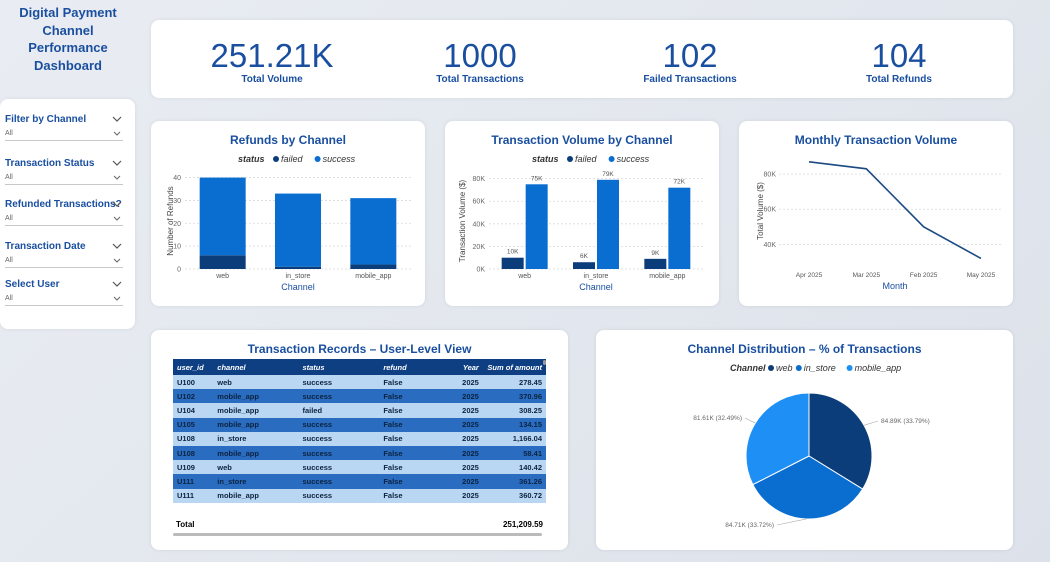 The height and width of the screenshot is (562, 1050). What do you see at coordinates (64, 254) in the screenshot?
I see `filter-date: Transaction Date All` at bounding box center [64, 254].